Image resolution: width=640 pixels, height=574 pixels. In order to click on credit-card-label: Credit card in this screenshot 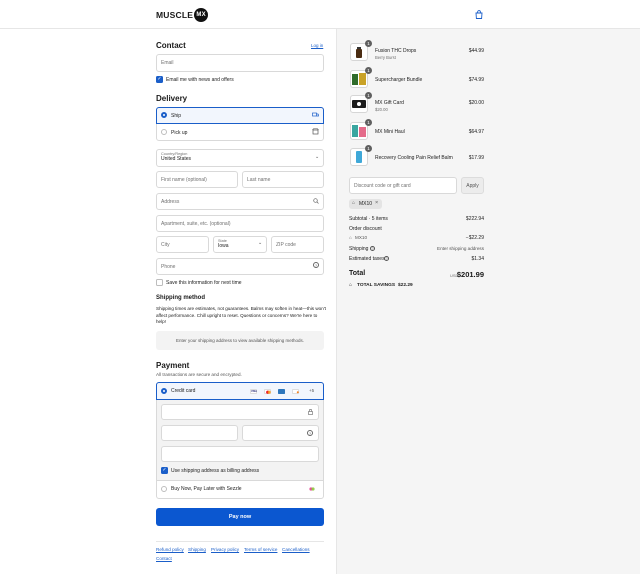, I will do `click(183, 391)`.